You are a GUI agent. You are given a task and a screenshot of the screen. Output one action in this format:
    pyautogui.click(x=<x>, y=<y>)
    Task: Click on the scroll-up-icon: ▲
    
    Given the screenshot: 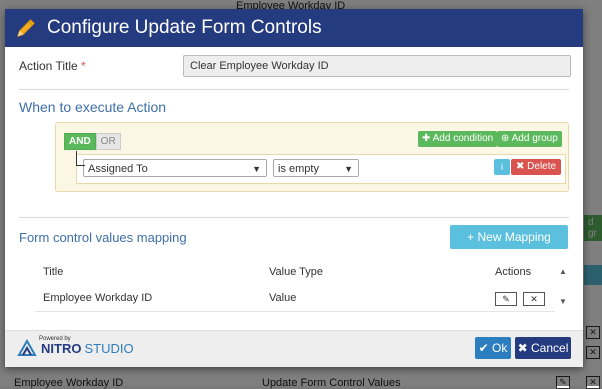 What is the action you would take?
    pyautogui.click(x=563, y=271)
    